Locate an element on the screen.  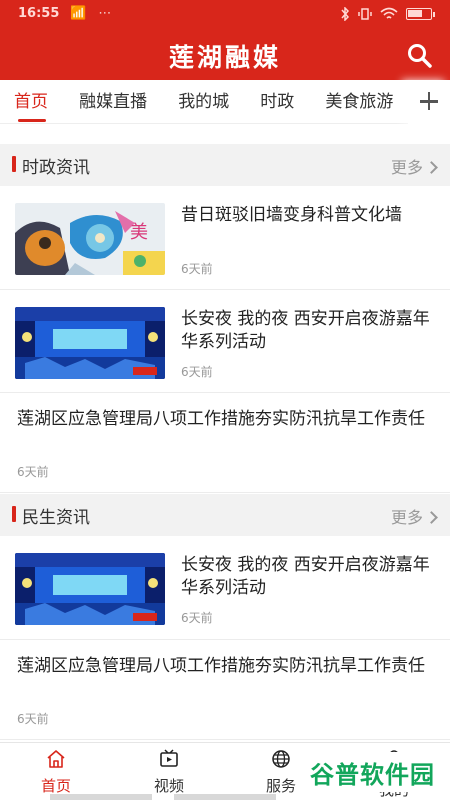
search-button is located at coordinates (420, 56).